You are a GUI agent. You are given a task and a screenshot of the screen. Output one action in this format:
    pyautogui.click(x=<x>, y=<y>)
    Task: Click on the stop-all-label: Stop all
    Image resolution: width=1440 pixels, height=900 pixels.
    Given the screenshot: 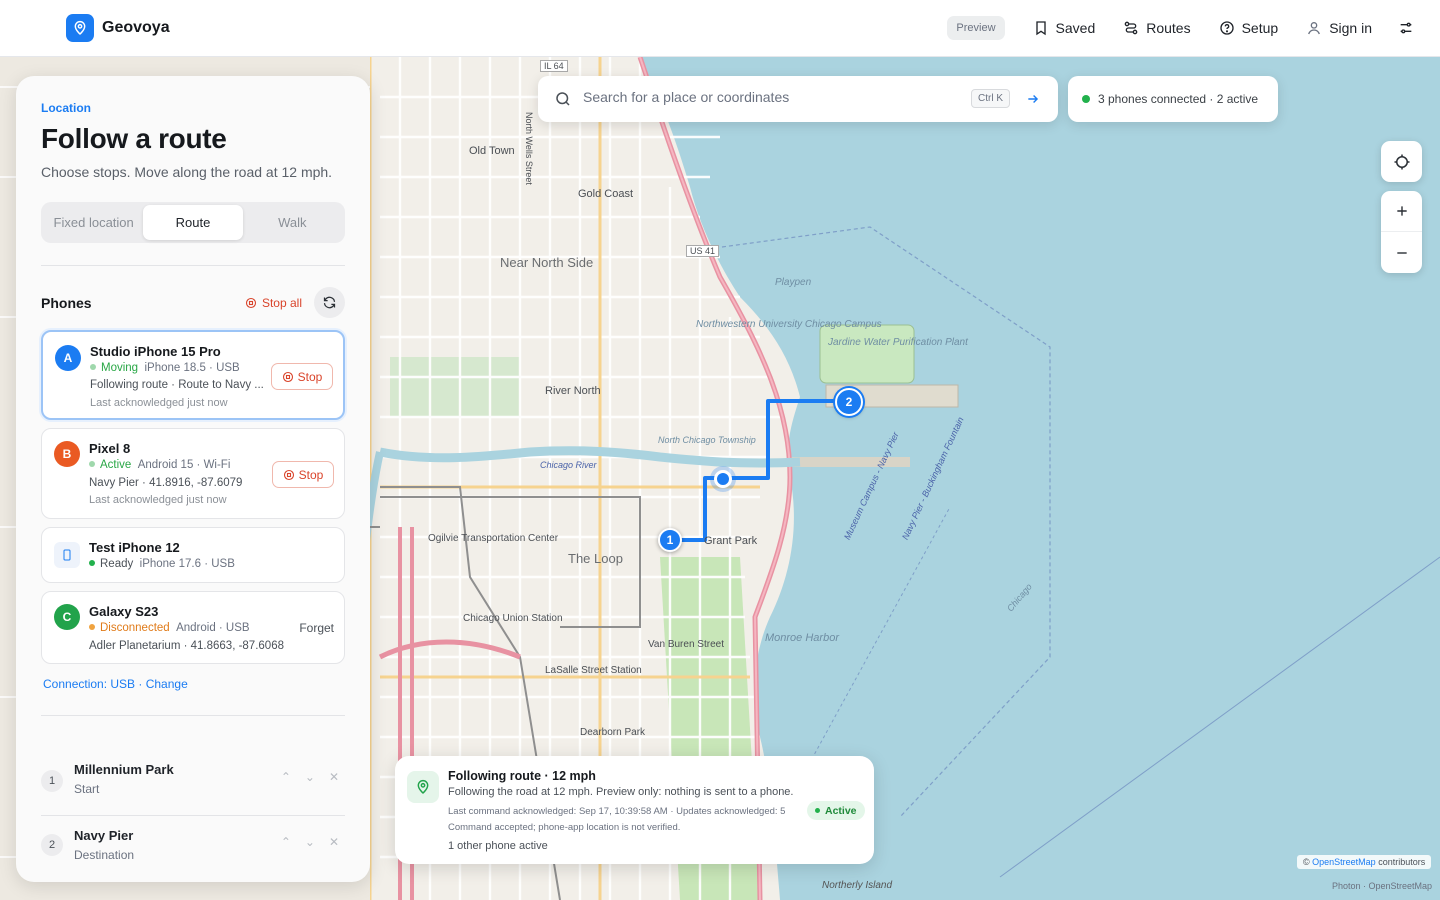 What is the action you would take?
    pyautogui.click(x=281, y=302)
    